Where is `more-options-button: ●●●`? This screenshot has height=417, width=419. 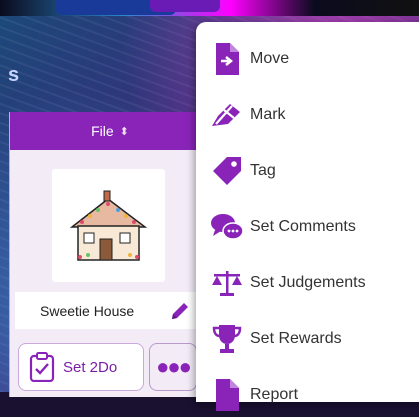
more-options-button: ●●● is located at coordinates (173, 367).